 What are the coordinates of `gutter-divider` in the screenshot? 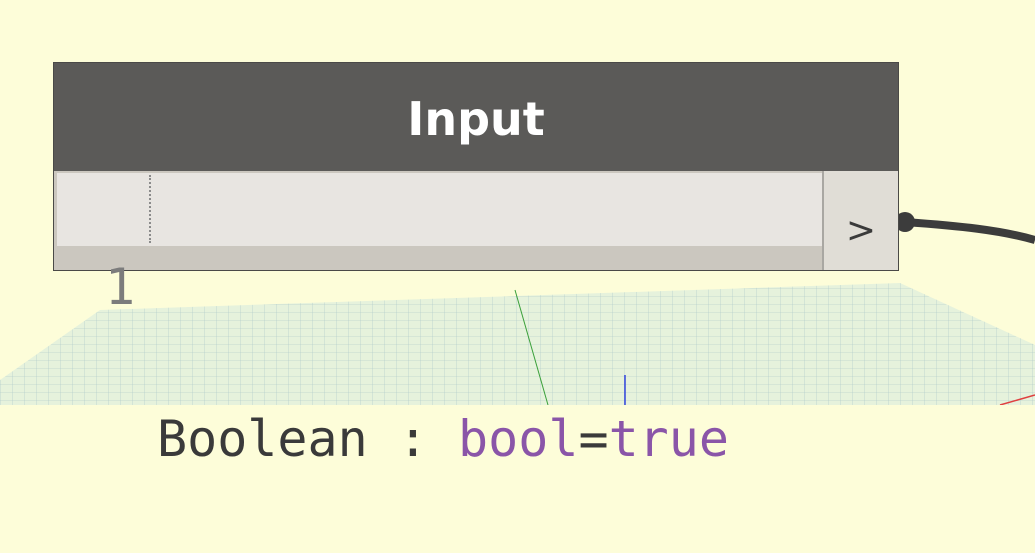 It's located at (150, 209).